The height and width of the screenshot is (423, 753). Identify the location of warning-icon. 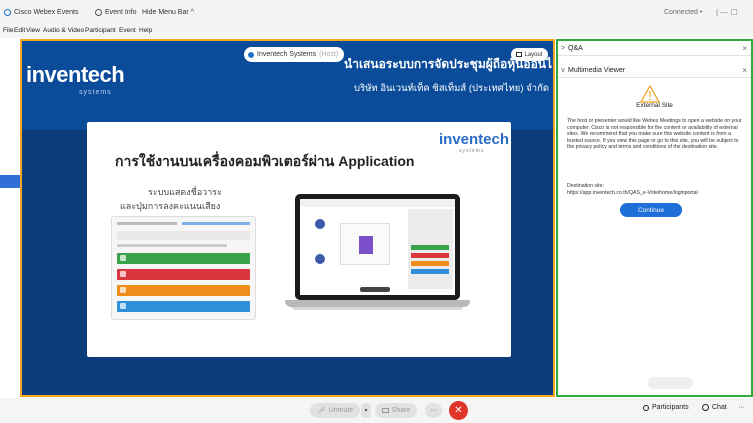
(650, 94).